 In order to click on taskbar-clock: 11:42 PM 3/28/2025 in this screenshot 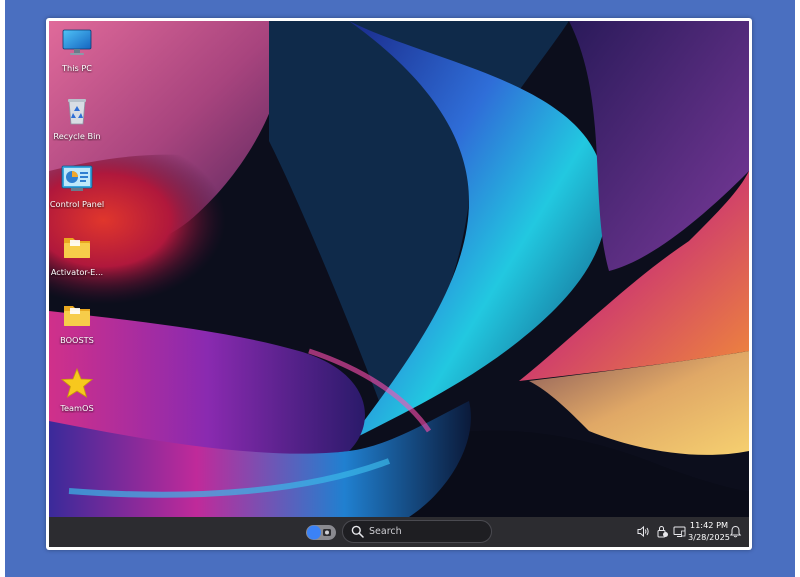, I will do `click(709, 531)`.